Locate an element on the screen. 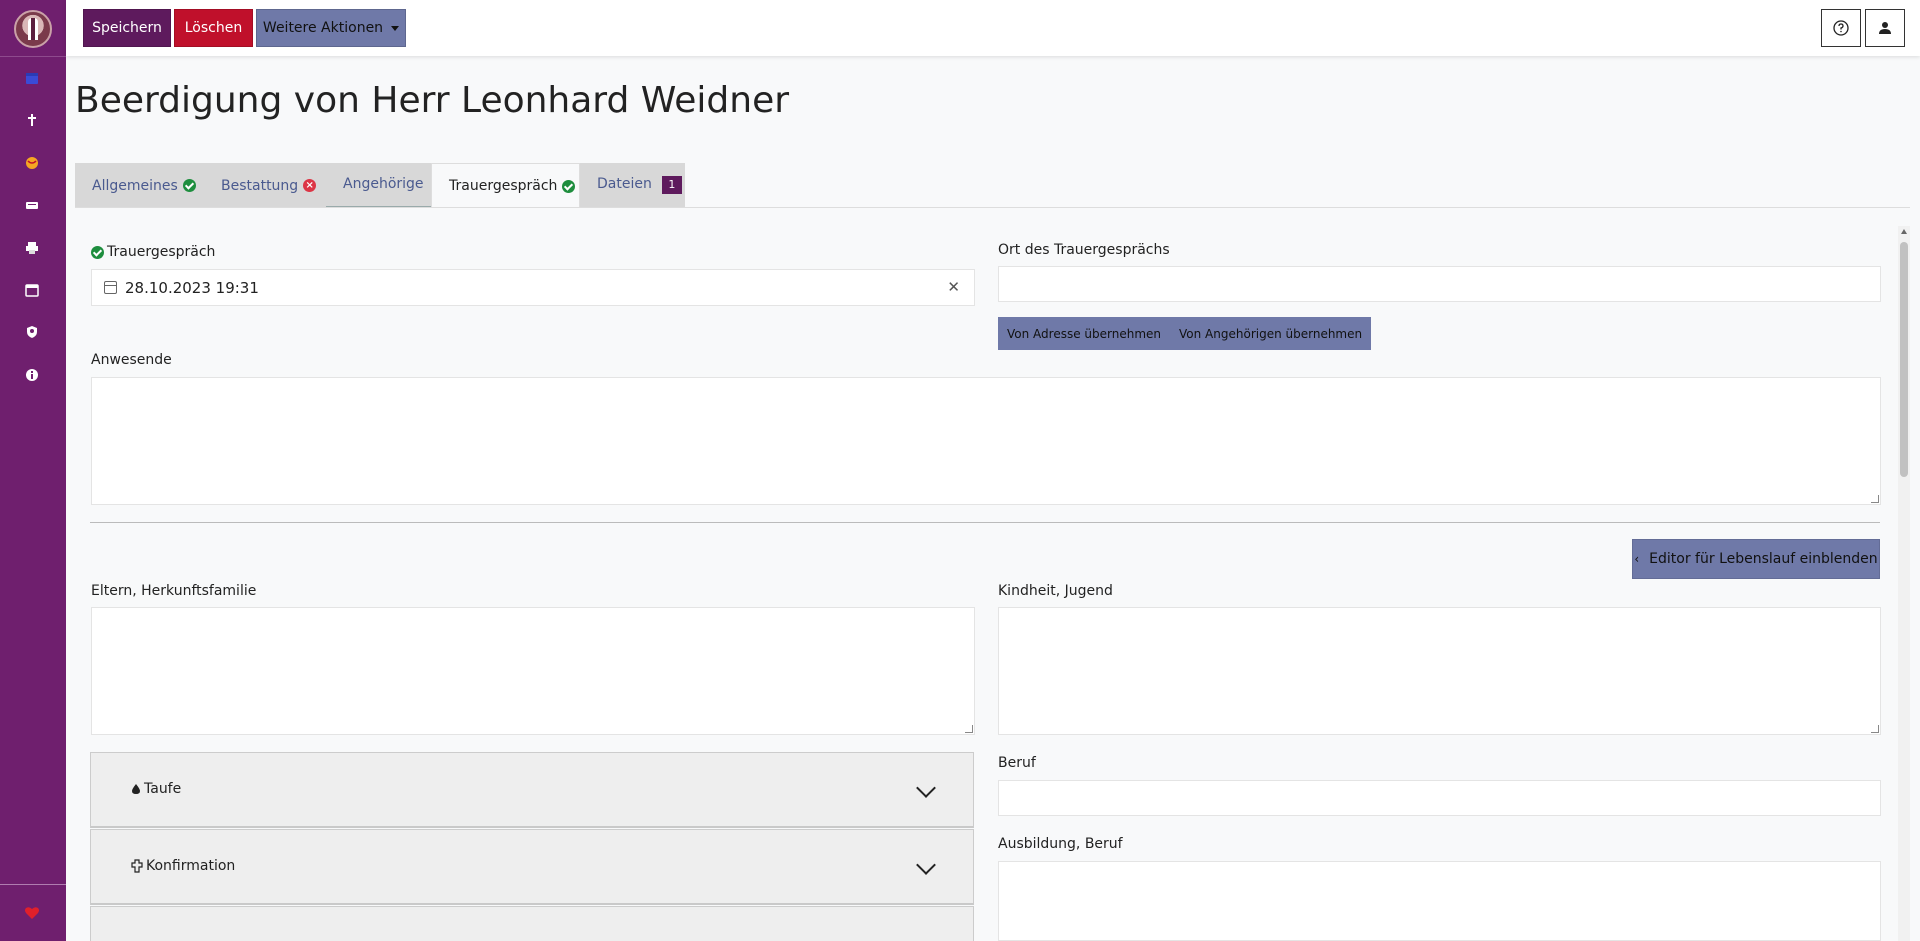 The width and height of the screenshot is (1920, 941). beruf-label: Beruf is located at coordinates (1017, 763).